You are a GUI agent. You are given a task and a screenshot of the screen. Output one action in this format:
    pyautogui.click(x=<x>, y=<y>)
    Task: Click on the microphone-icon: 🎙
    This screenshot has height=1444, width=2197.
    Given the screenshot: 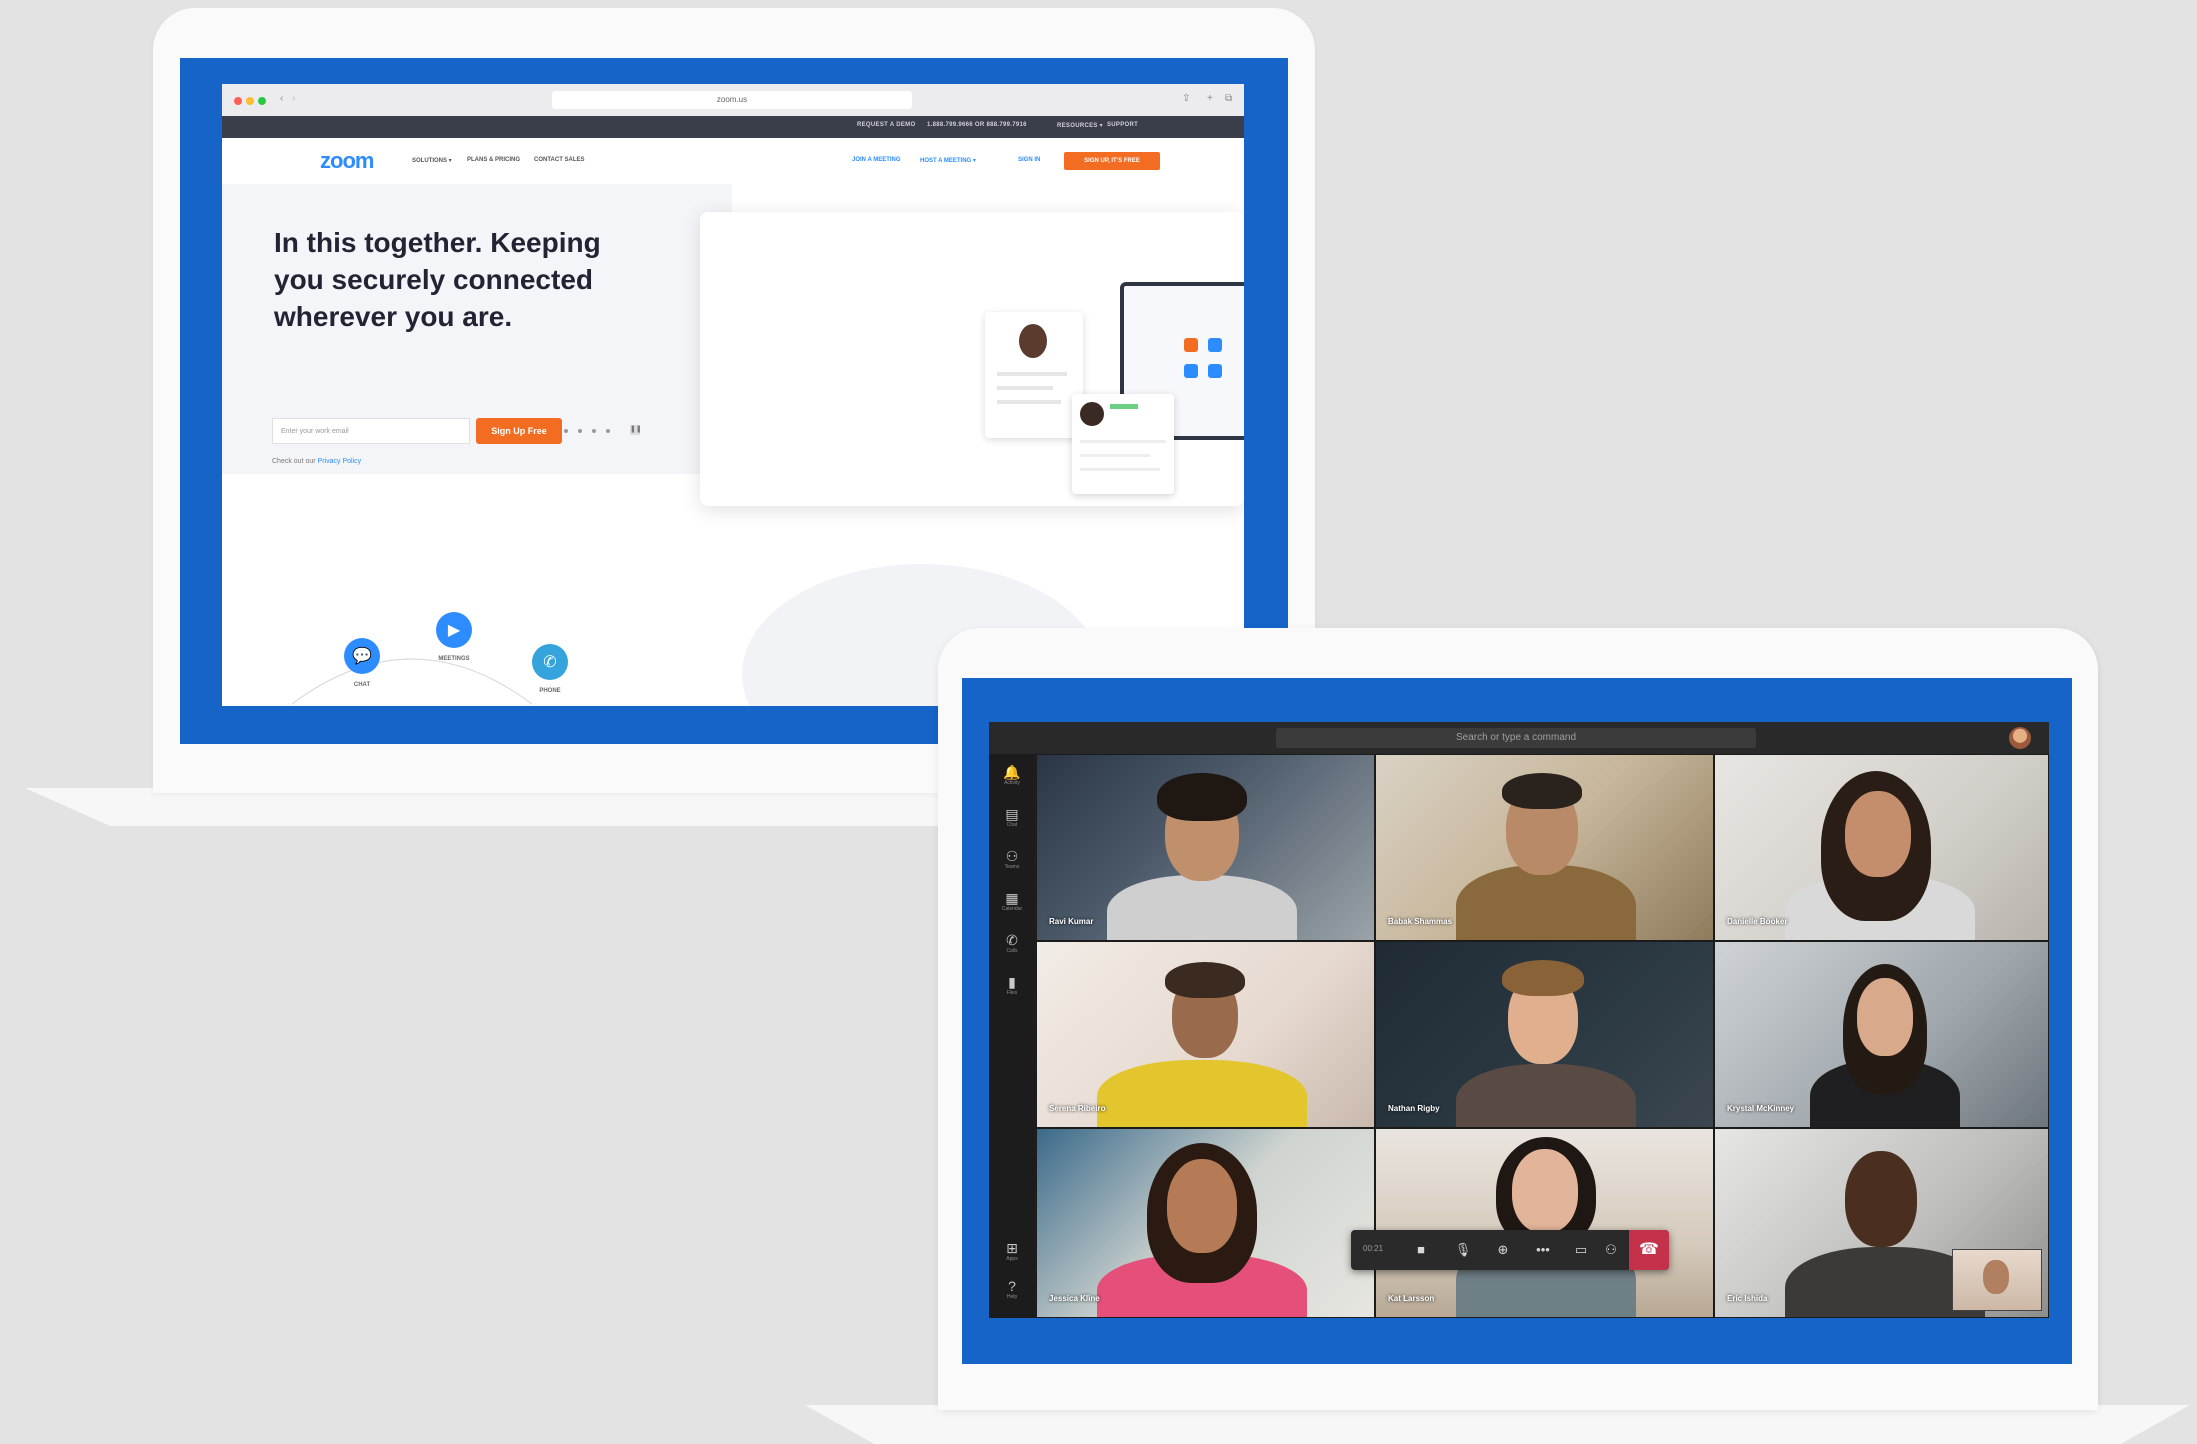 What is the action you would take?
    pyautogui.click(x=1463, y=1250)
    